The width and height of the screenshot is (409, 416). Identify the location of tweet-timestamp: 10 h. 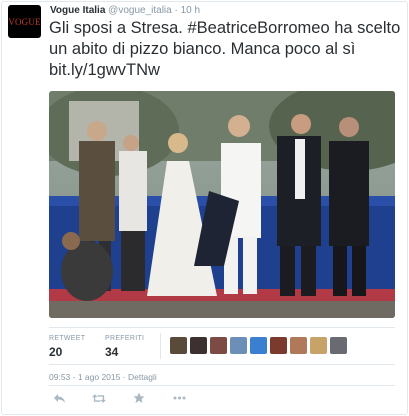
(190, 10).